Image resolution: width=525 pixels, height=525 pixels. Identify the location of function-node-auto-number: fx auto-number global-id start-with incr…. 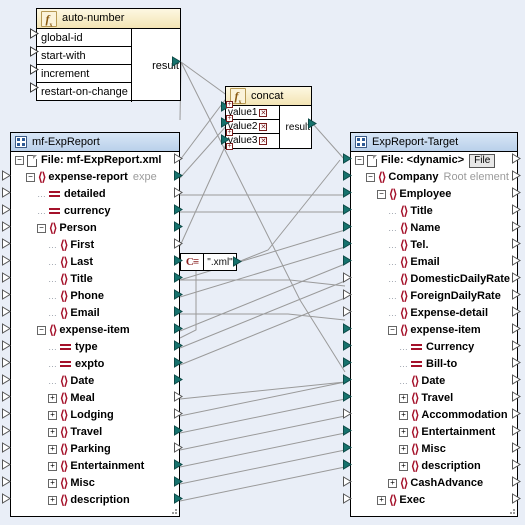
(108, 55).